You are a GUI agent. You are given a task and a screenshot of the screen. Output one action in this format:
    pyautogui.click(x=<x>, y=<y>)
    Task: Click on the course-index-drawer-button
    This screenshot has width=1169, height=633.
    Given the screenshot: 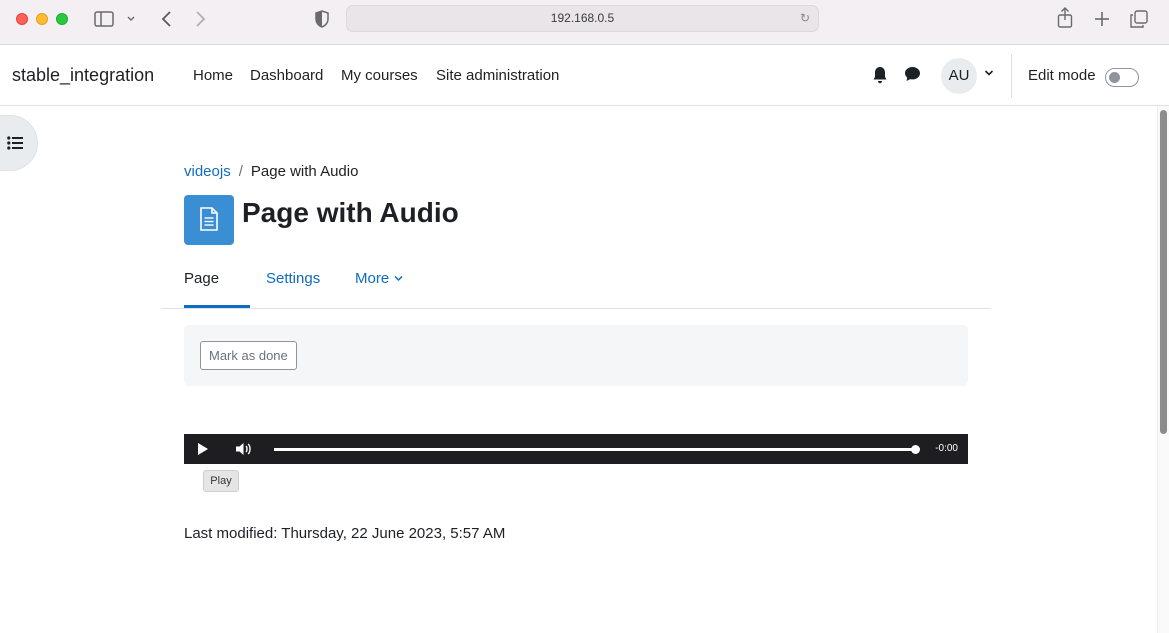 What is the action you would take?
    pyautogui.click(x=19, y=143)
    